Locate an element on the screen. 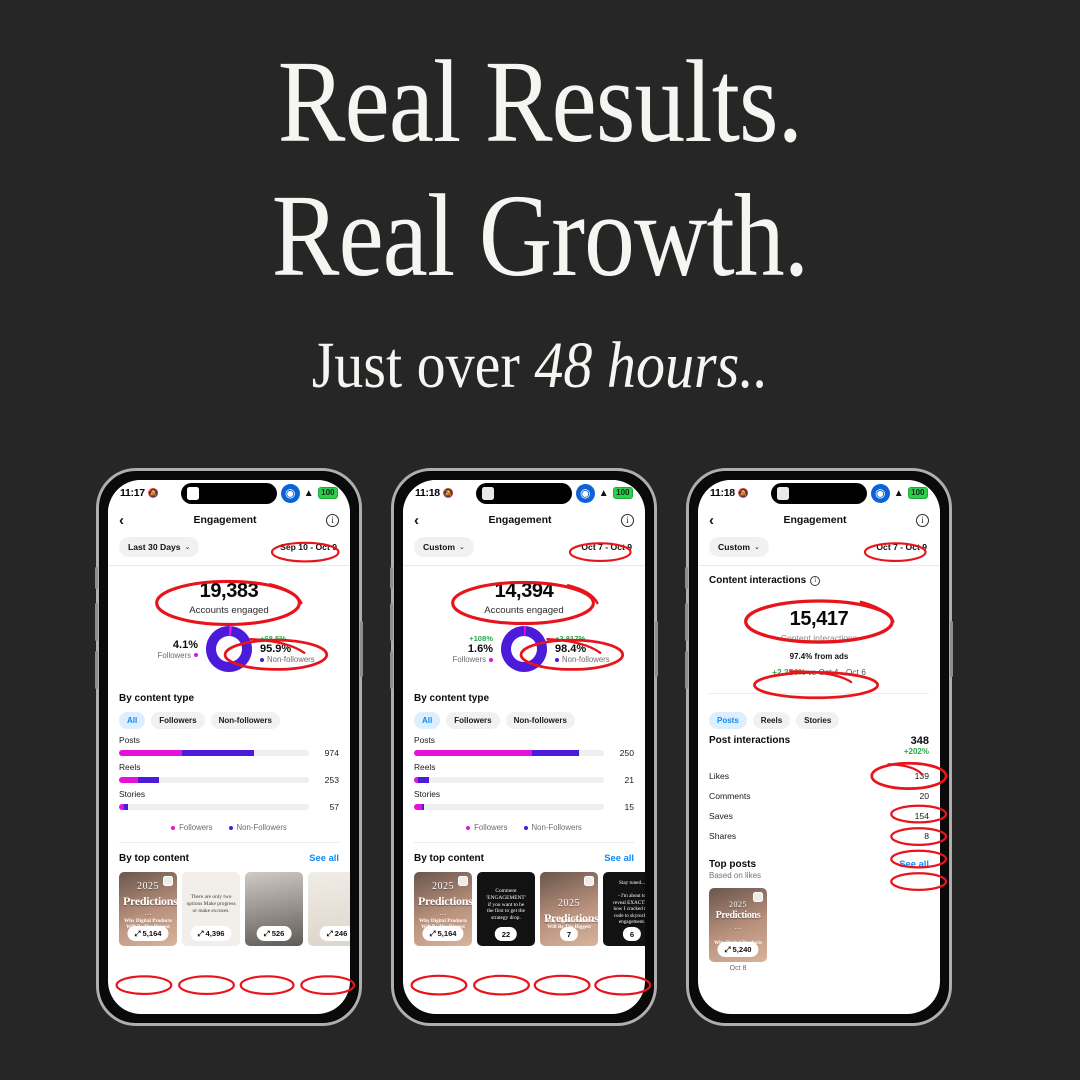 The height and width of the screenshot is (1080, 1080). bar-line: 253 is located at coordinates (229, 780).